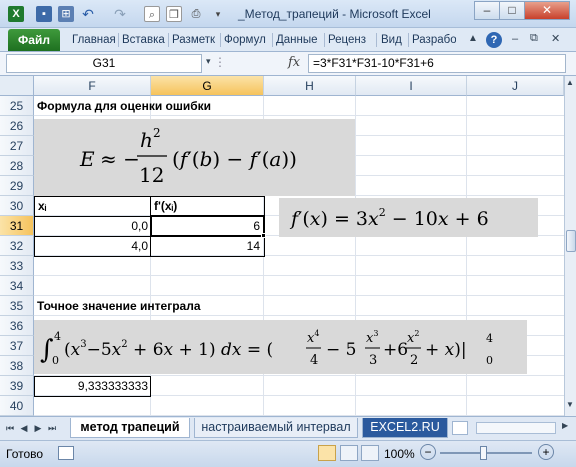 Image resolution: width=576 pixels, height=467 pixels. What do you see at coordinates (489, 360) in the screenshot?
I see `svg-text: 0` at bounding box center [489, 360].